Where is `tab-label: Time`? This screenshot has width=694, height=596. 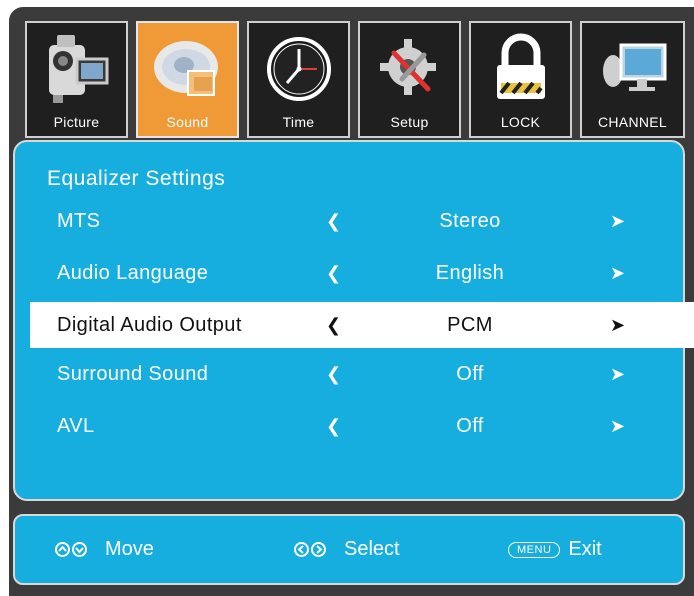 tab-label: Time is located at coordinates (298, 122).